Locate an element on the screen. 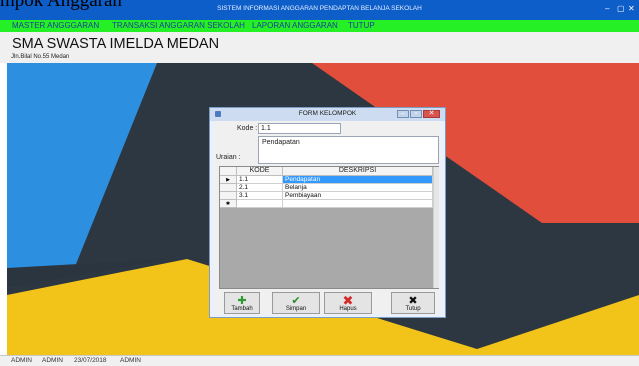 The height and width of the screenshot is (366, 639). caption-text: mpok Anggaran is located at coordinates (61, 5).